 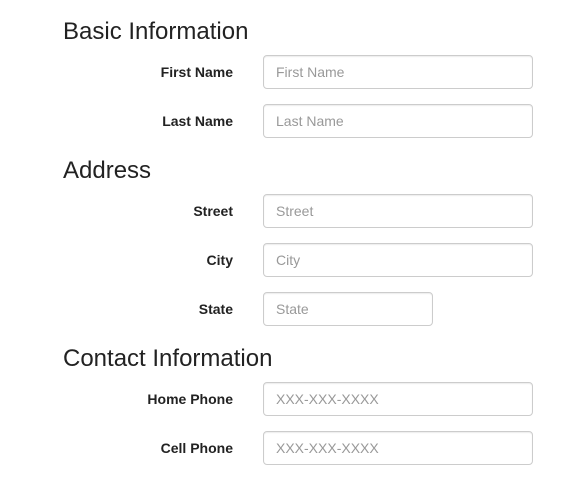 What do you see at coordinates (197, 121) in the screenshot?
I see `last-name-label: Last Name` at bounding box center [197, 121].